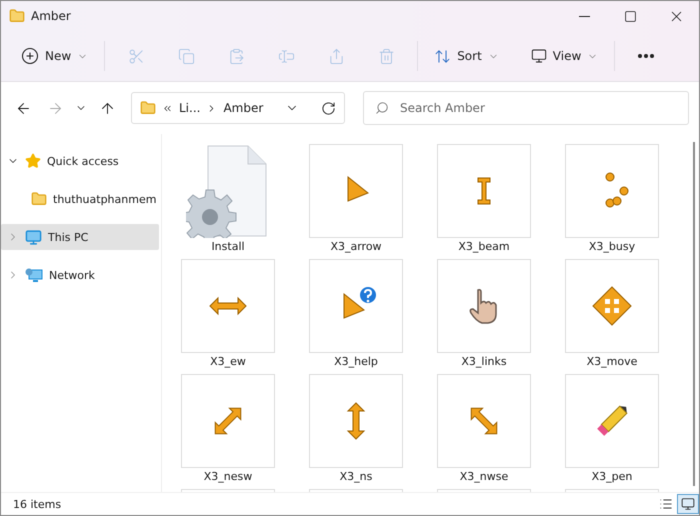  Describe the element at coordinates (51, 16) in the screenshot. I see `window-title: Amber` at that location.